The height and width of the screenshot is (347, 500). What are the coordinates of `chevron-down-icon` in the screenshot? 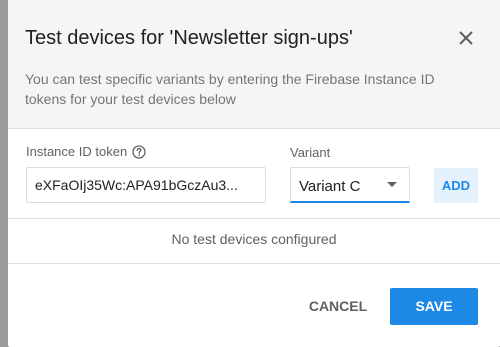 It's located at (392, 184).